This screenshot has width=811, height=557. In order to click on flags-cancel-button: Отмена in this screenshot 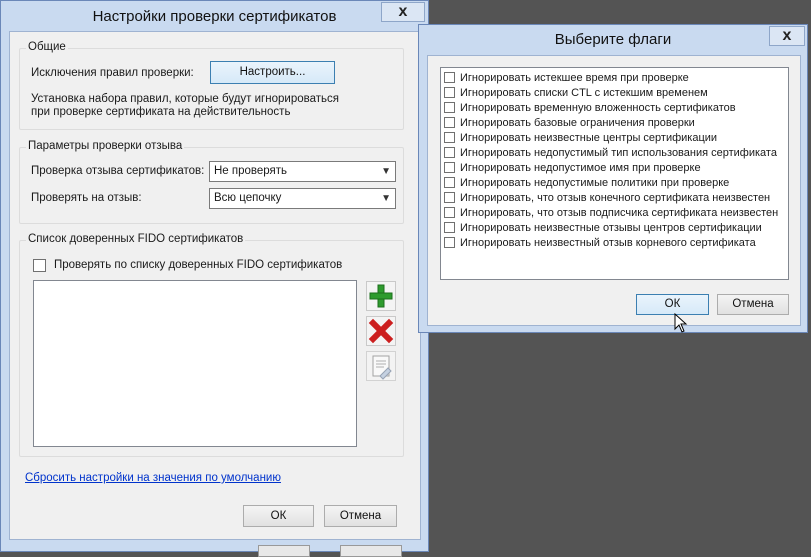, I will do `click(753, 304)`.